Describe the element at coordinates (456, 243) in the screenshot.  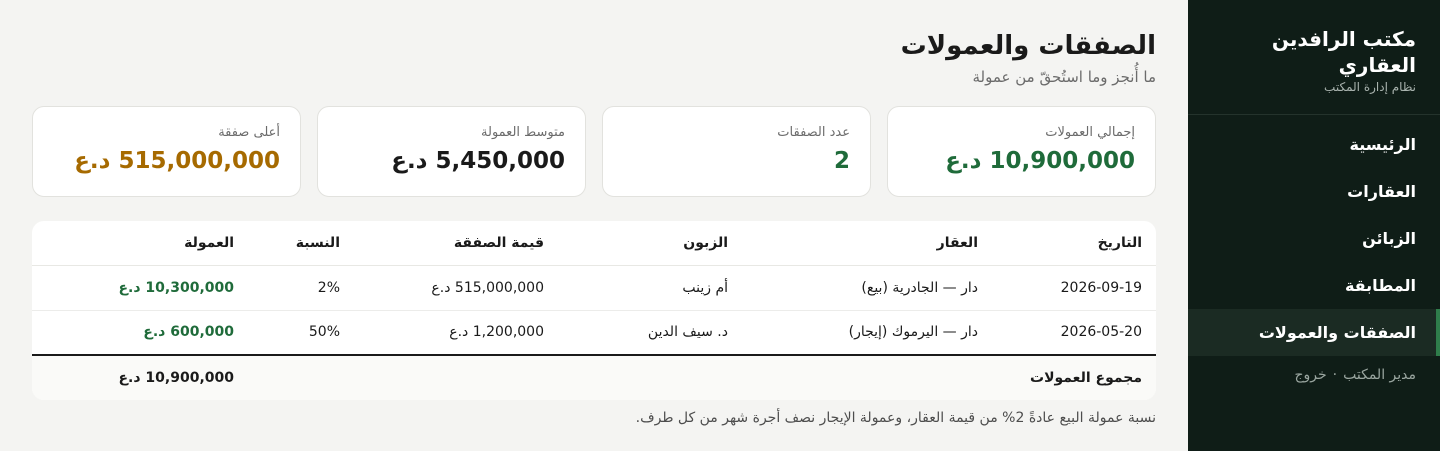
I see `column-header-deal-value: قيمة الصفقة` at that location.